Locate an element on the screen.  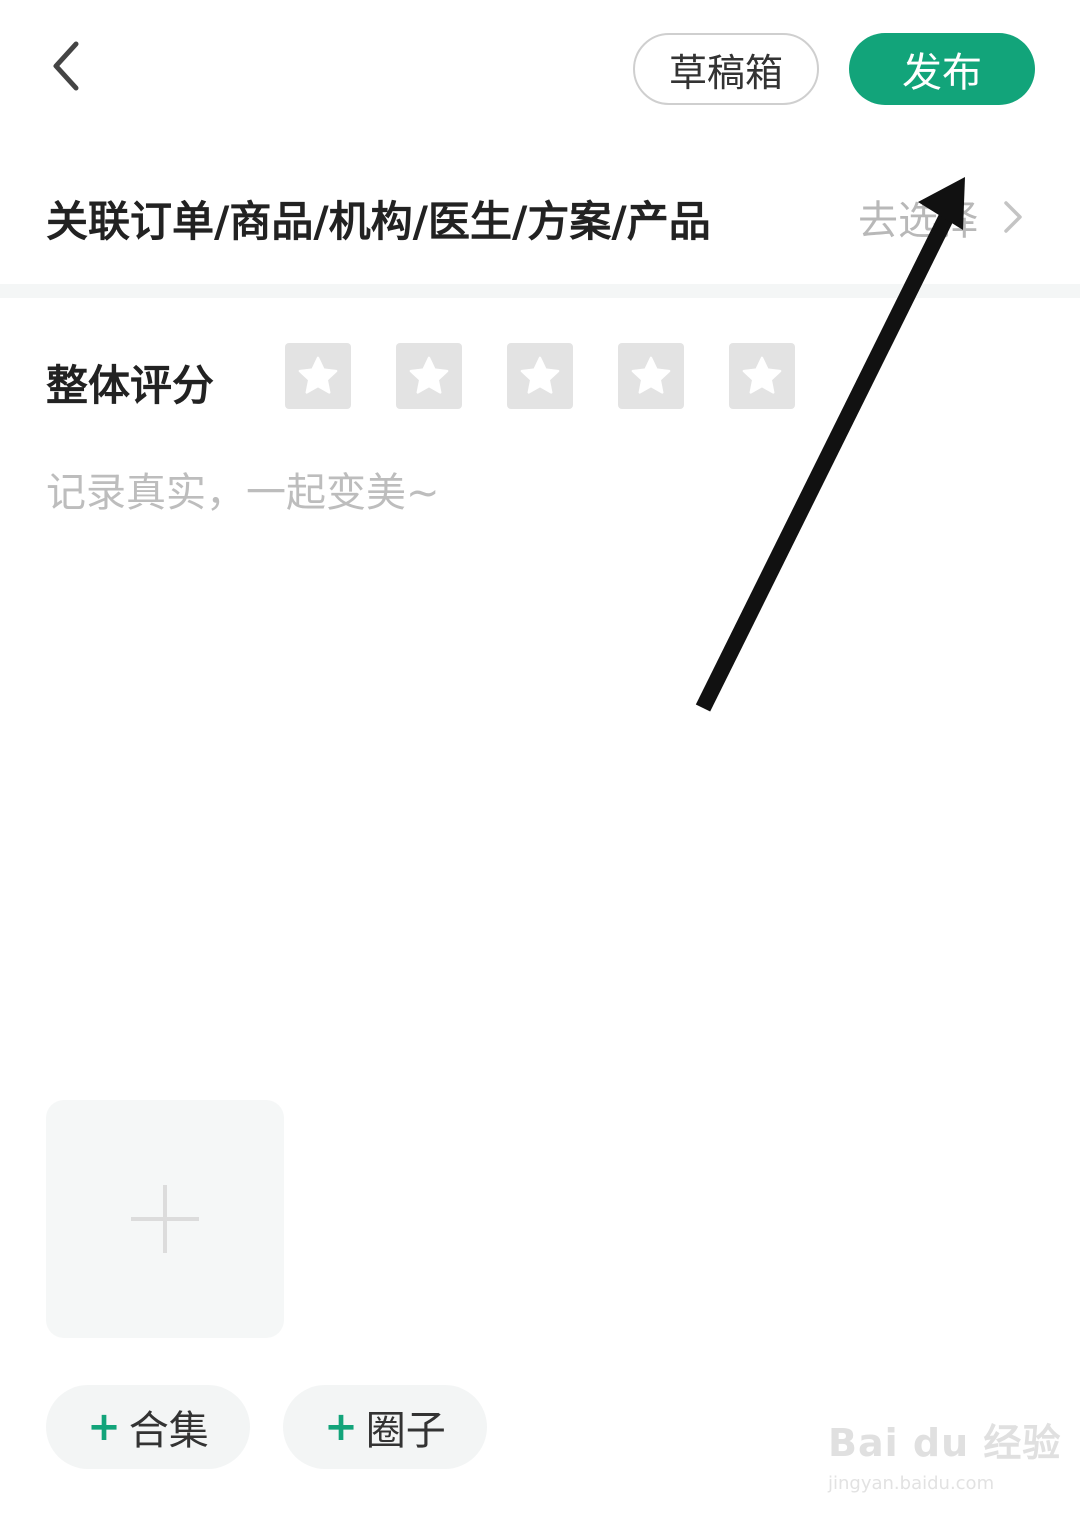
section-divider is located at coordinates (540, 291).